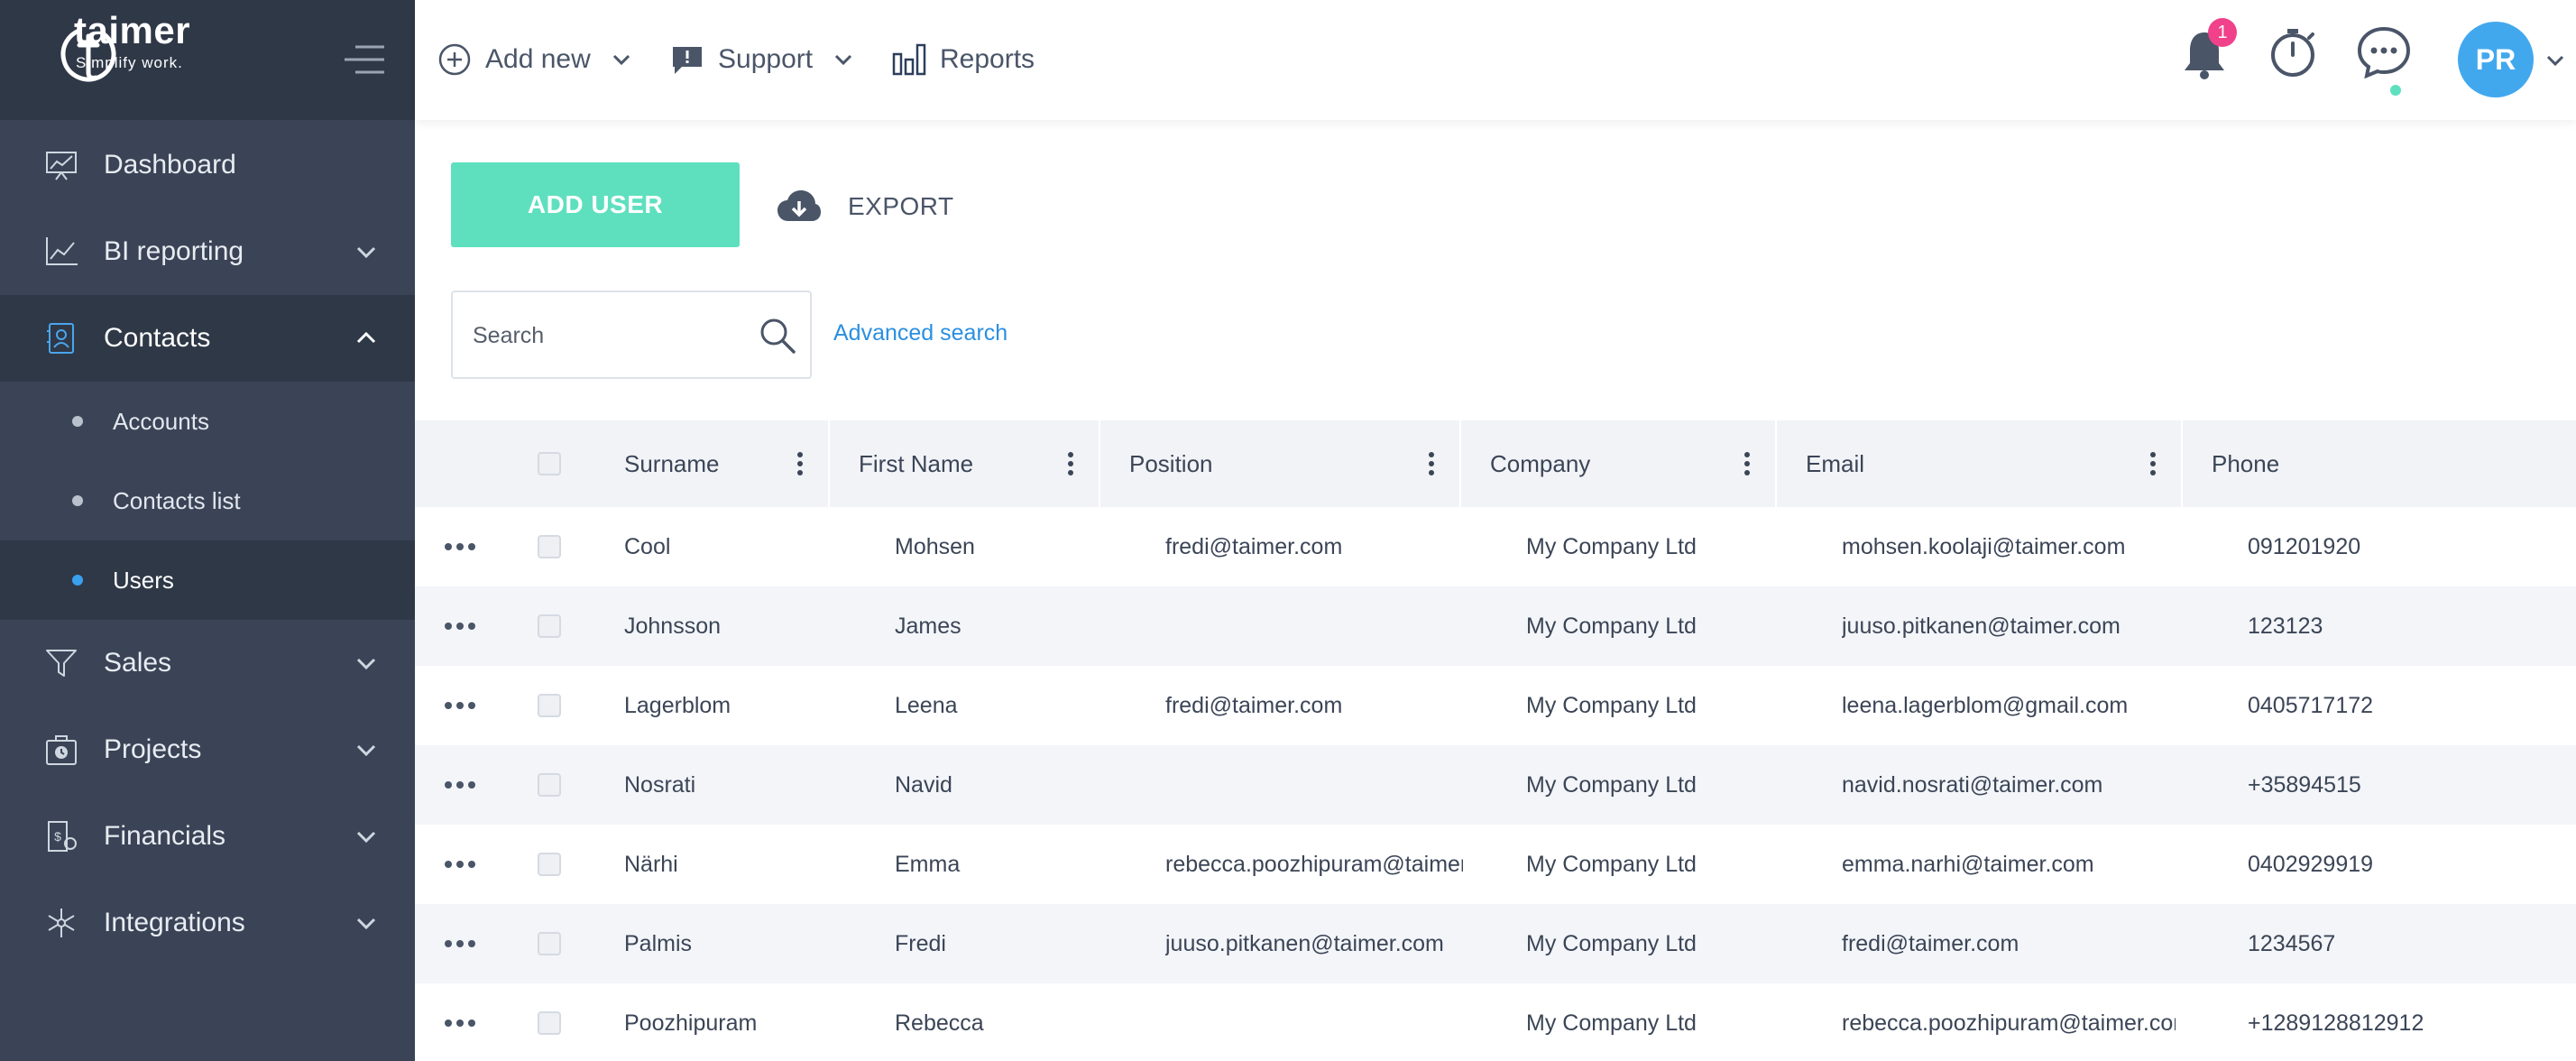 The height and width of the screenshot is (1061, 2576). What do you see at coordinates (207, 421) in the screenshot?
I see `sidebar-subitem-accounts: Accounts` at bounding box center [207, 421].